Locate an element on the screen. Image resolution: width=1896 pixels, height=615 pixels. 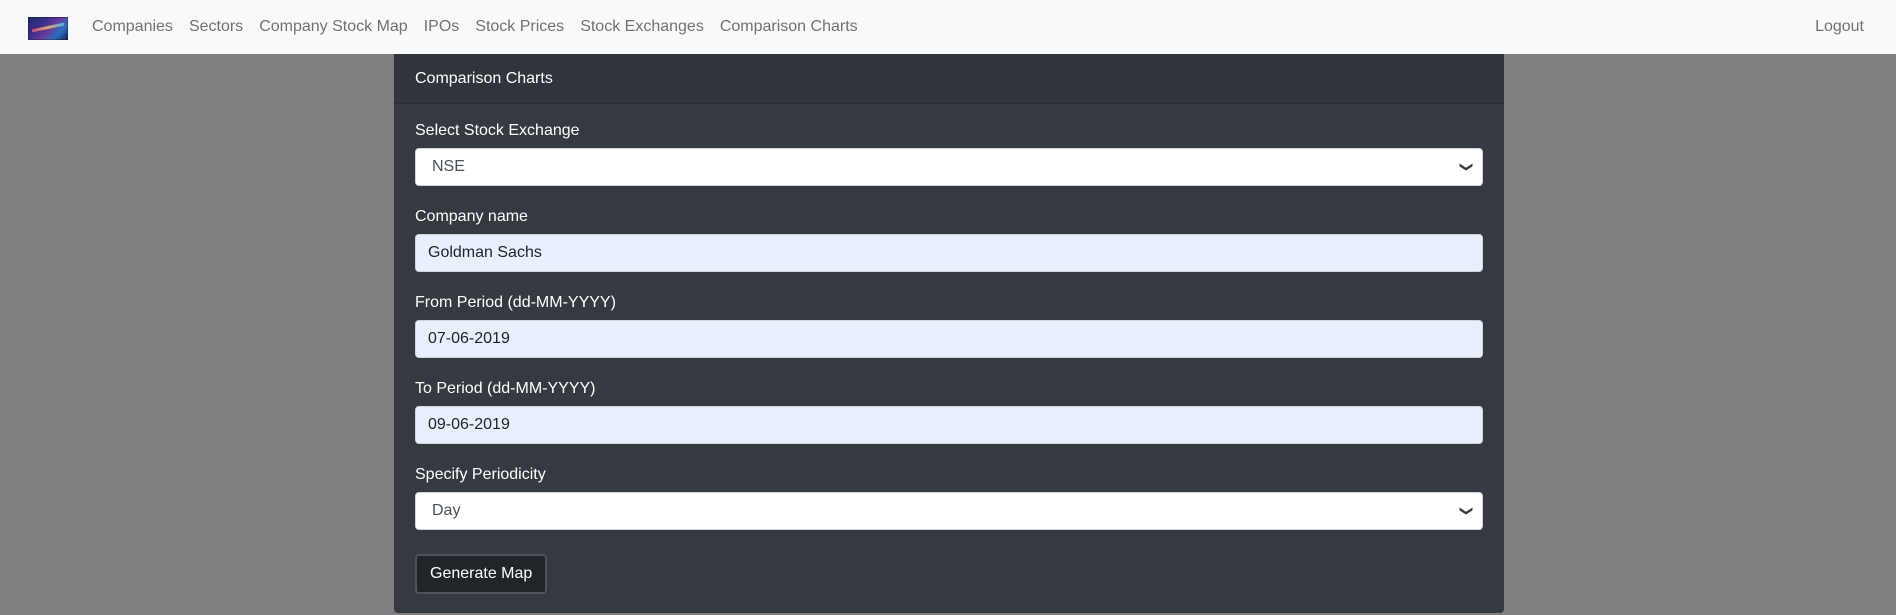
nav-link-stock-prices: Stock Prices is located at coordinates (519, 27).